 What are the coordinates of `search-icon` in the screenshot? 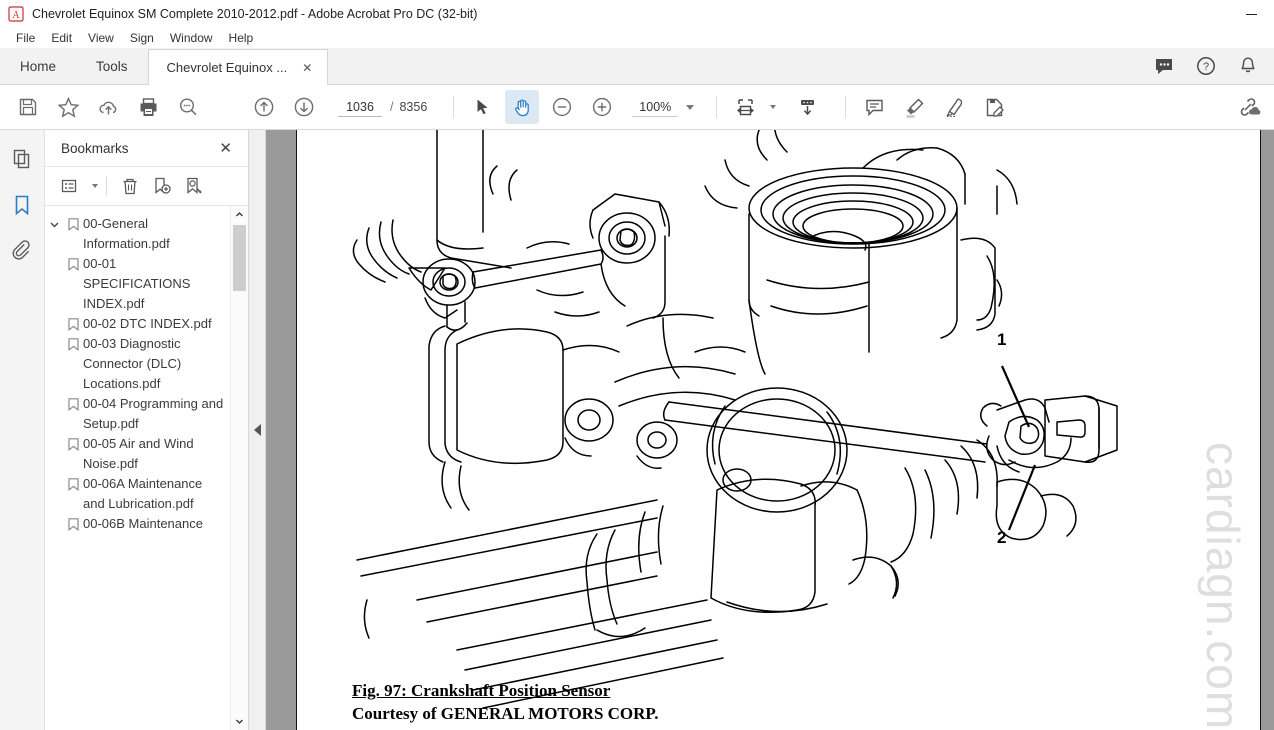 It's located at (188, 107).